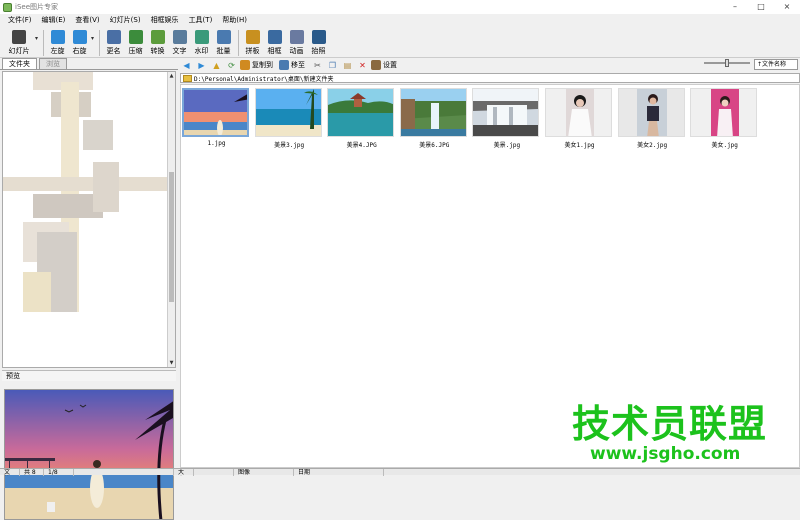  I want to click on copy-to-icon, so click(245, 65).